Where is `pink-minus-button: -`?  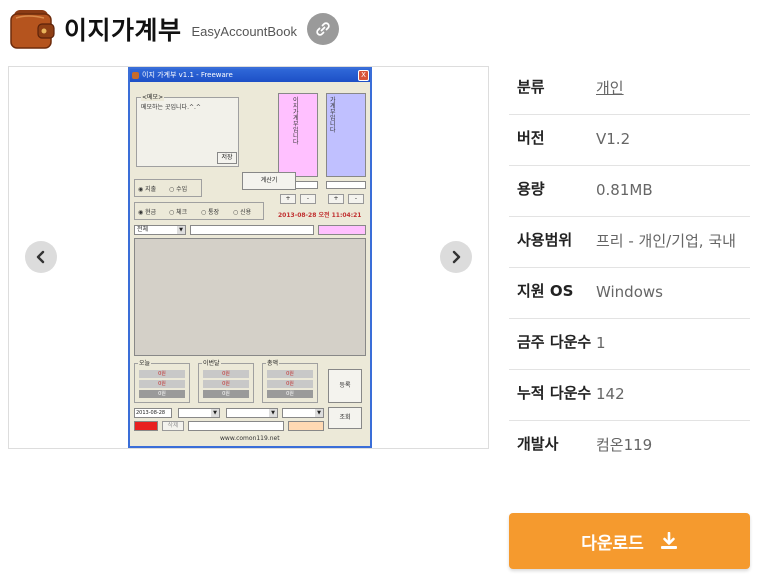
pink-minus-button: - is located at coordinates (308, 199).